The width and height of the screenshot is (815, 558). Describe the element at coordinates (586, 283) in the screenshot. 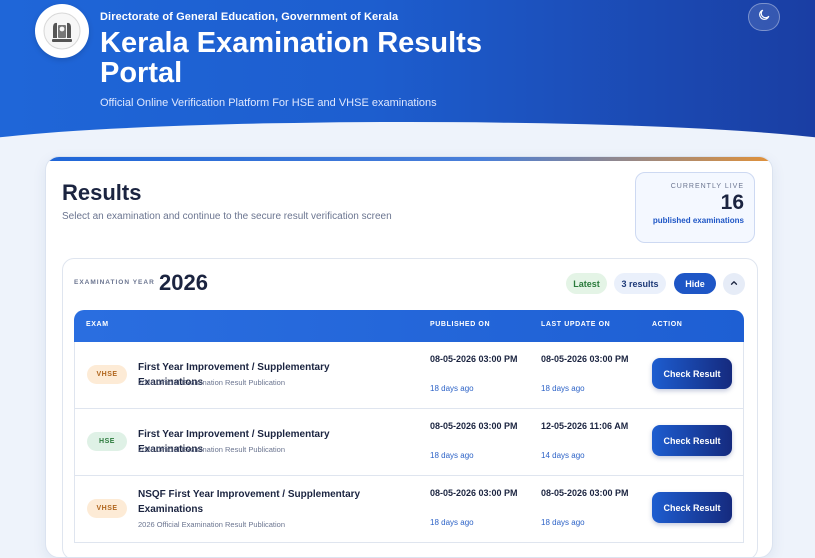

I see `latest-badge: Latest` at that location.